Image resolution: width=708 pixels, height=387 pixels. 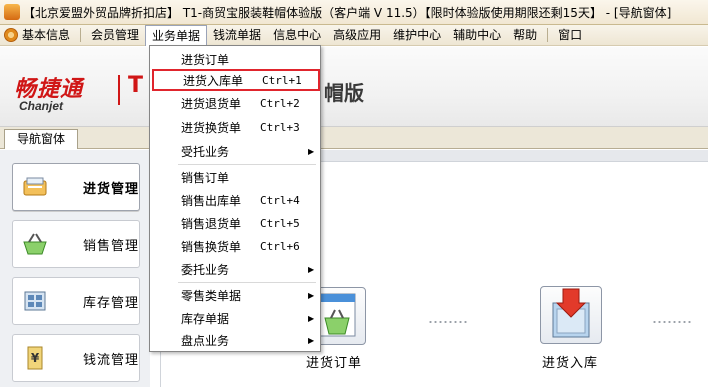 I want to click on inventory-icon, so click(x=35, y=301).